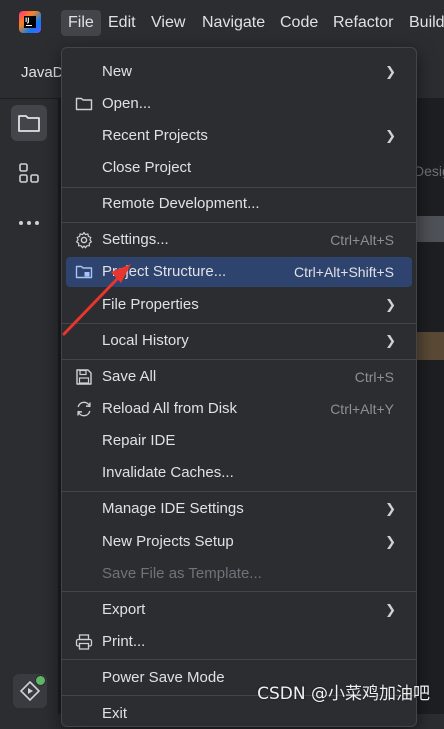 Image resolution: width=444 pixels, height=729 pixels. Describe the element at coordinates (30, 22) in the screenshot. I see `intellij-logo-icon: IJ` at that location.